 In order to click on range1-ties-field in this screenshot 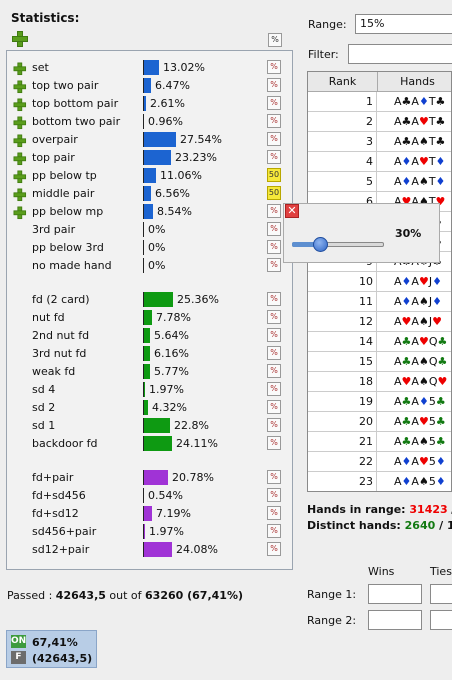, I will do `click(441, 594)`.